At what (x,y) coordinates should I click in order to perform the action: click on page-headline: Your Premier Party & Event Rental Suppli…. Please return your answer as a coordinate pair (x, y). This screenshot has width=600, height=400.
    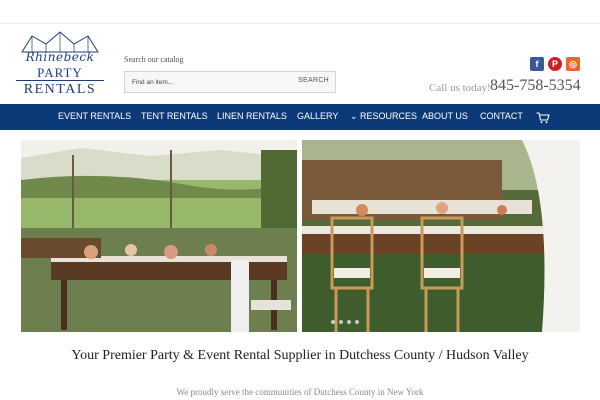
    Looking at the image, I should click on (300, 355).